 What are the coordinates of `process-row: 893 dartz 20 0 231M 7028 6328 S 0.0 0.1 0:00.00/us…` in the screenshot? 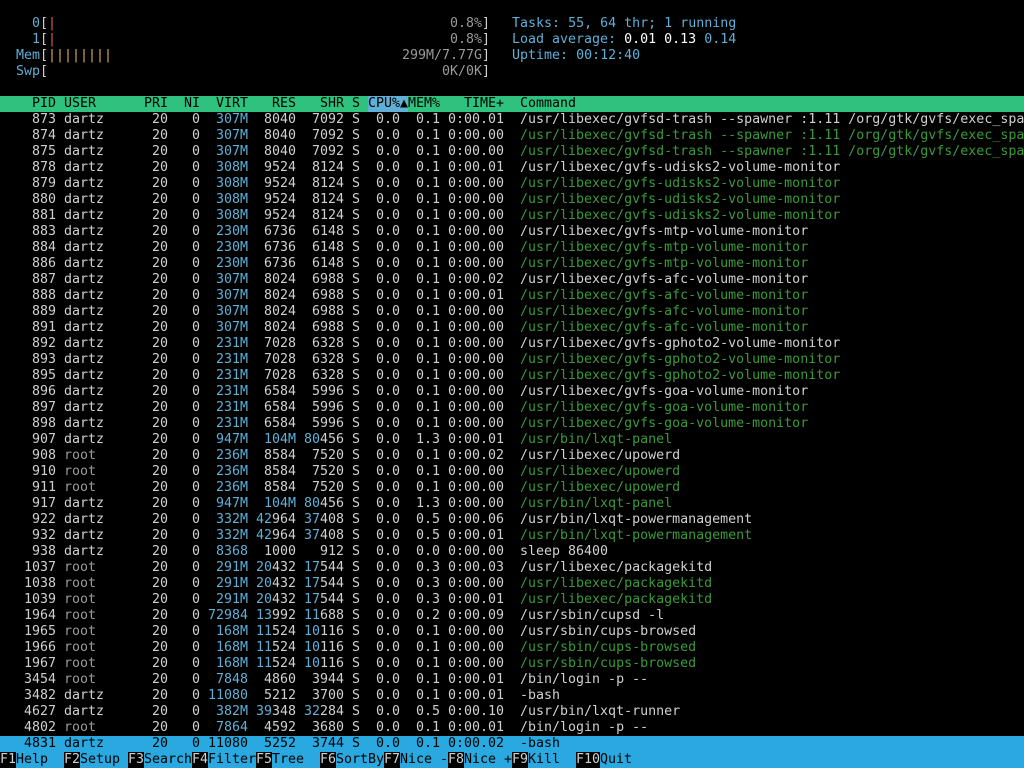 It's located at (512, 360).